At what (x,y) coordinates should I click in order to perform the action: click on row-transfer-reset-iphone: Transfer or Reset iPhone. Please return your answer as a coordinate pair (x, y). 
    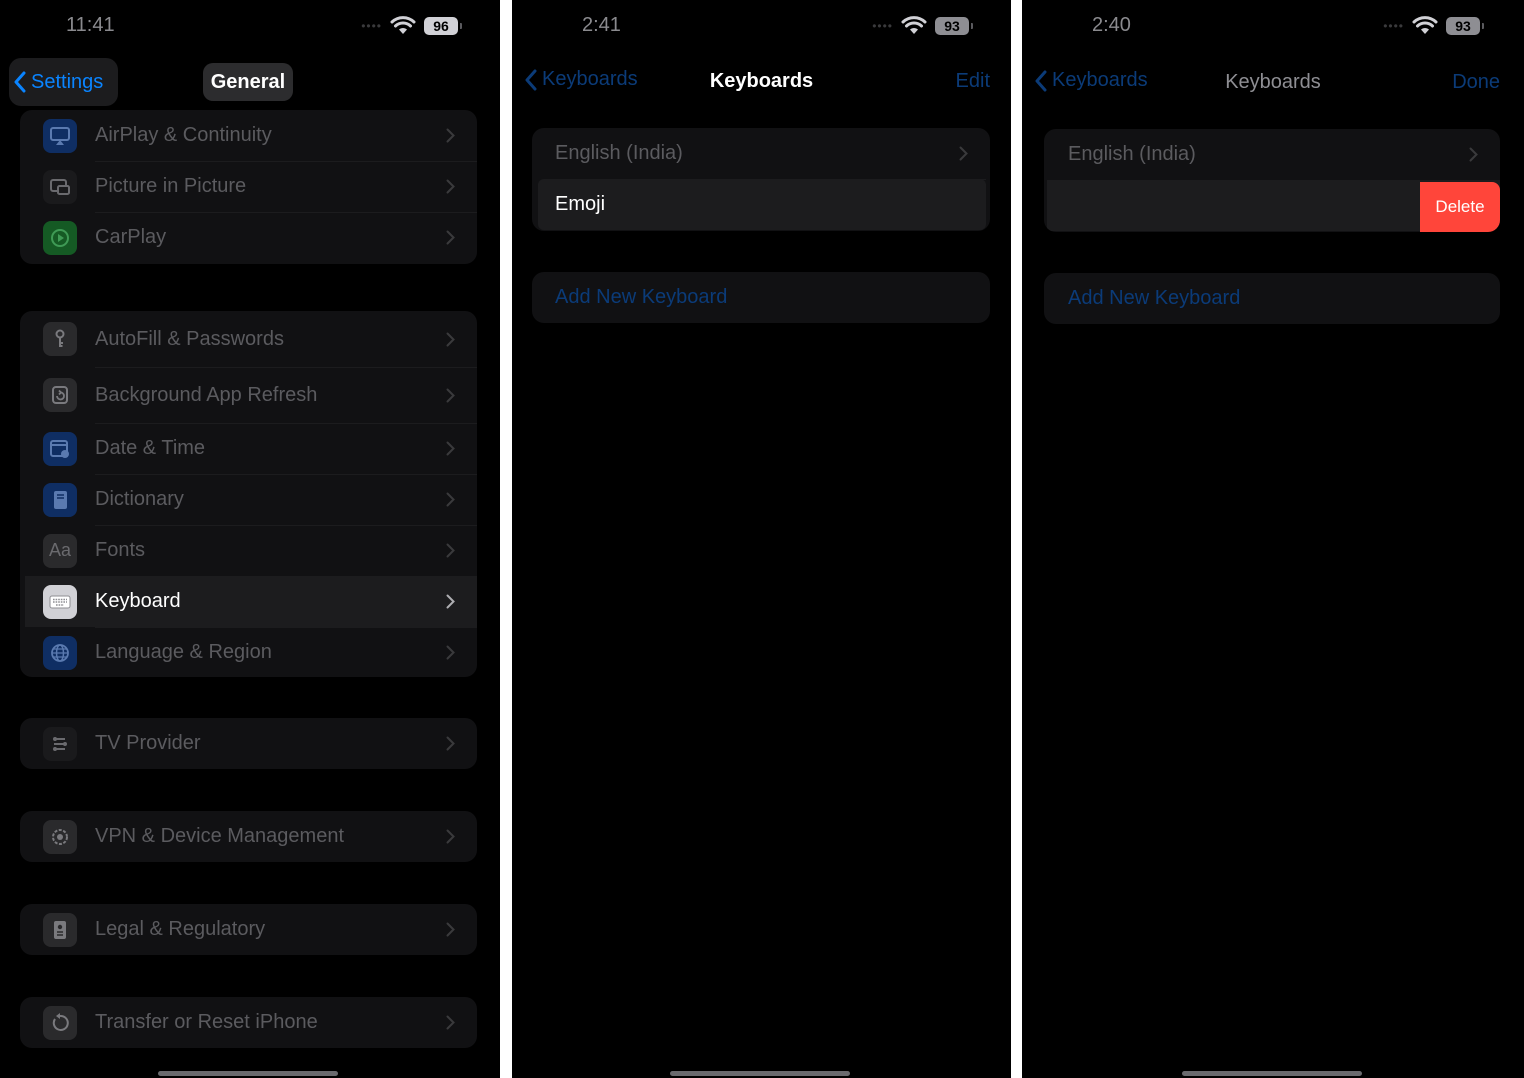
    Looking at the image, I should click on (248, 1022).